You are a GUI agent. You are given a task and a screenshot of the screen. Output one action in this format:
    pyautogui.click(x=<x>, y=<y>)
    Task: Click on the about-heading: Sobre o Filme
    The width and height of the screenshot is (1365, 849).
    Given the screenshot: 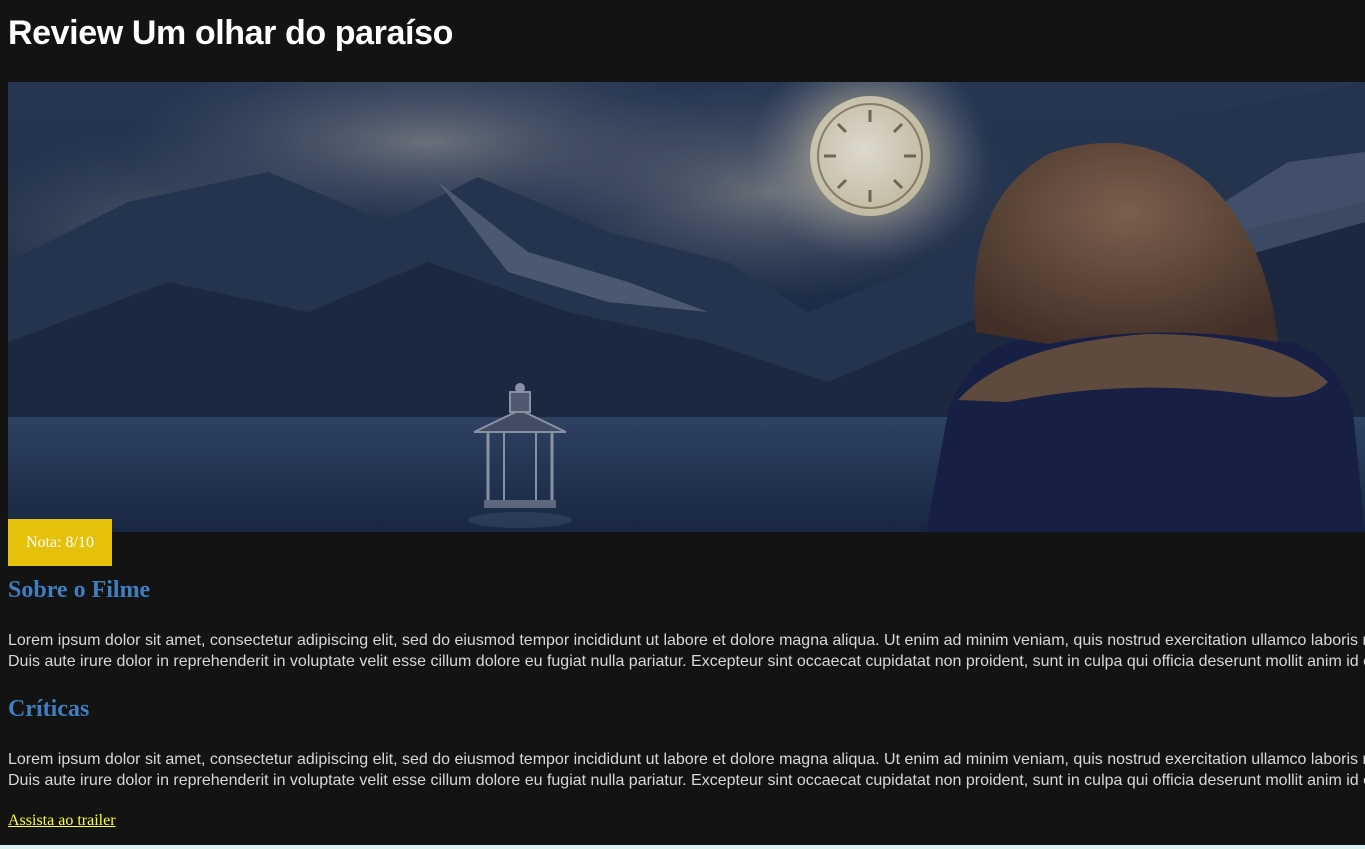 What is the action you would take?
    pyautogui.click(x=79, y=590)
    